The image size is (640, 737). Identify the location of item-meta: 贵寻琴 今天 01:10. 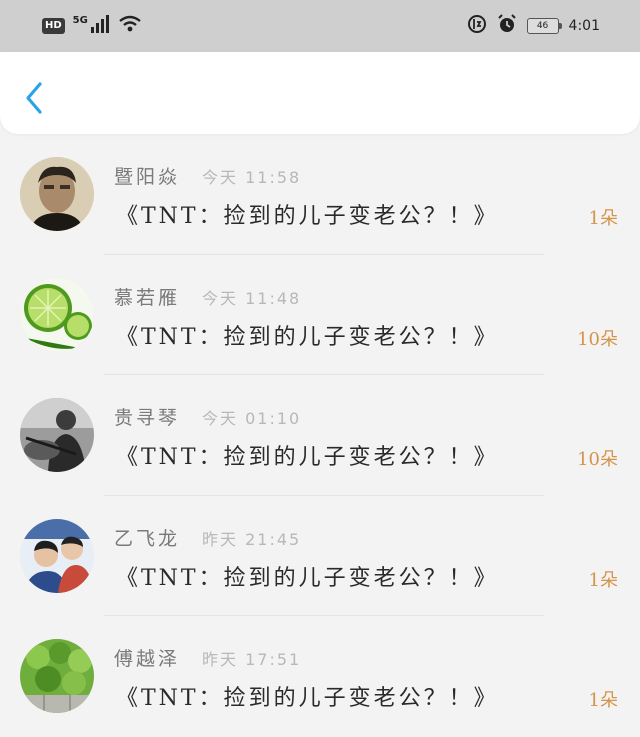
(207, 416).